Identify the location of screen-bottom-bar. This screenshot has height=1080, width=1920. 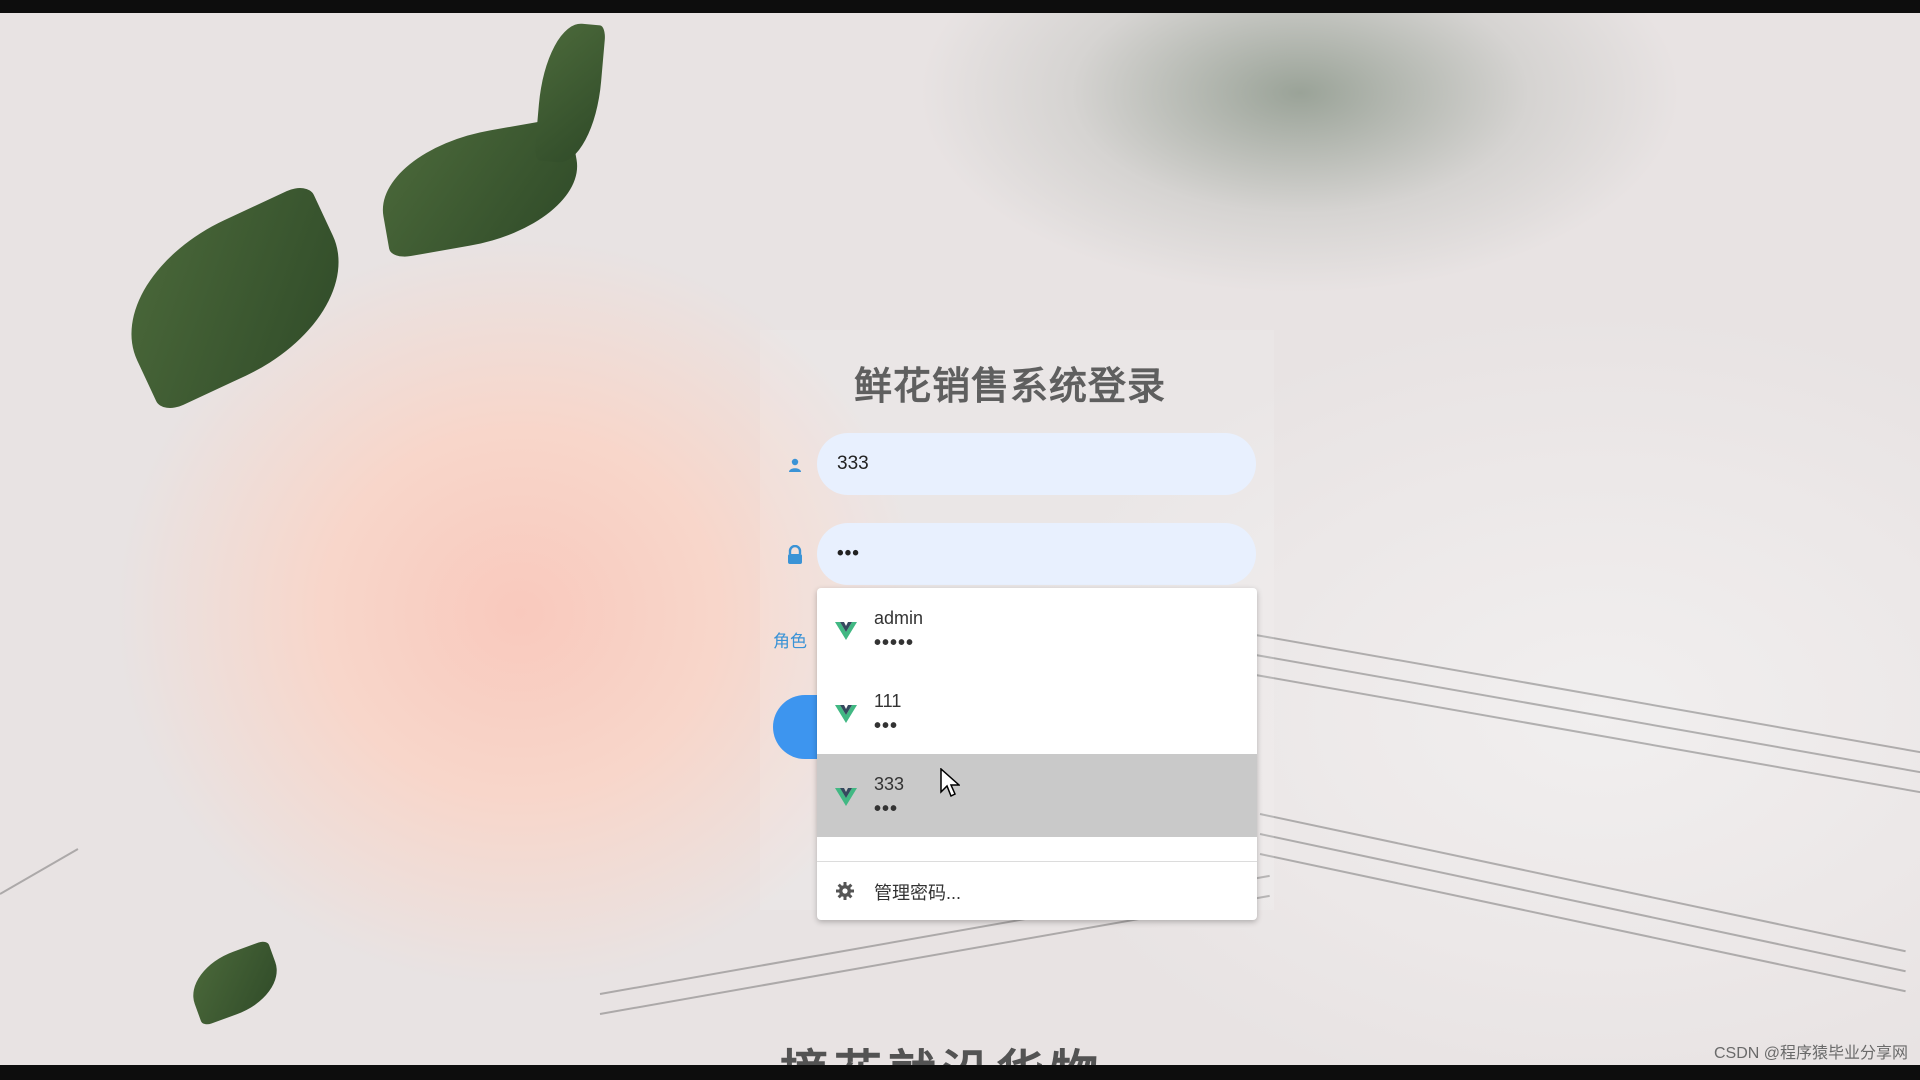
(960, 1072).